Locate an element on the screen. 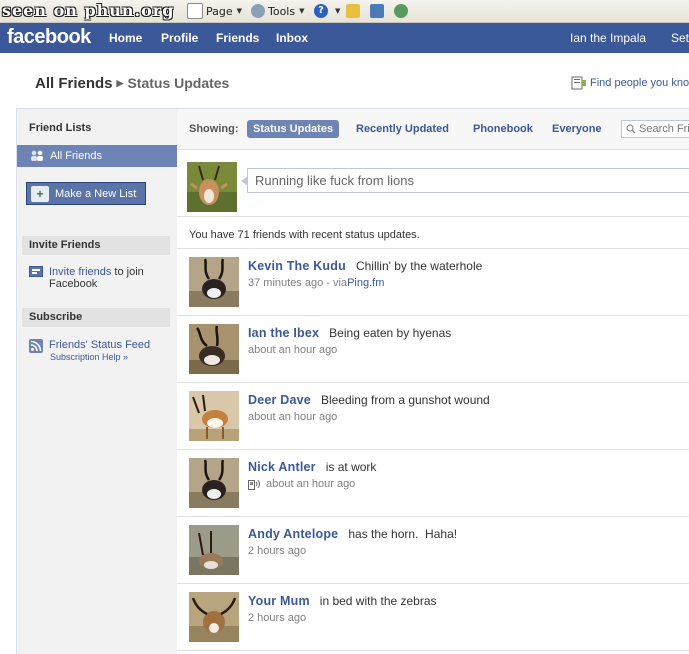  help-menu-button: ? ▼ is located at coordinates (327, 11).